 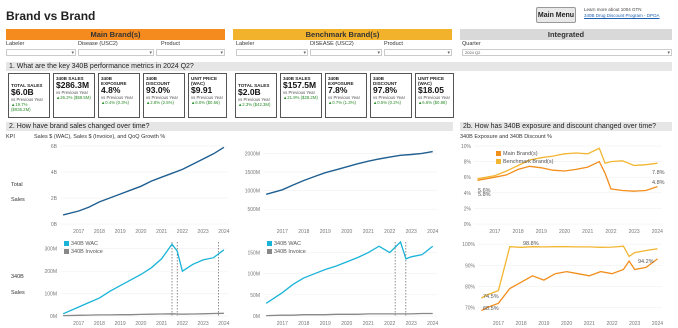 What do you see at coordinates (468, 194) in the screenshot?
I see `y-tick-label: 4%` at bounding box center [468, 194].